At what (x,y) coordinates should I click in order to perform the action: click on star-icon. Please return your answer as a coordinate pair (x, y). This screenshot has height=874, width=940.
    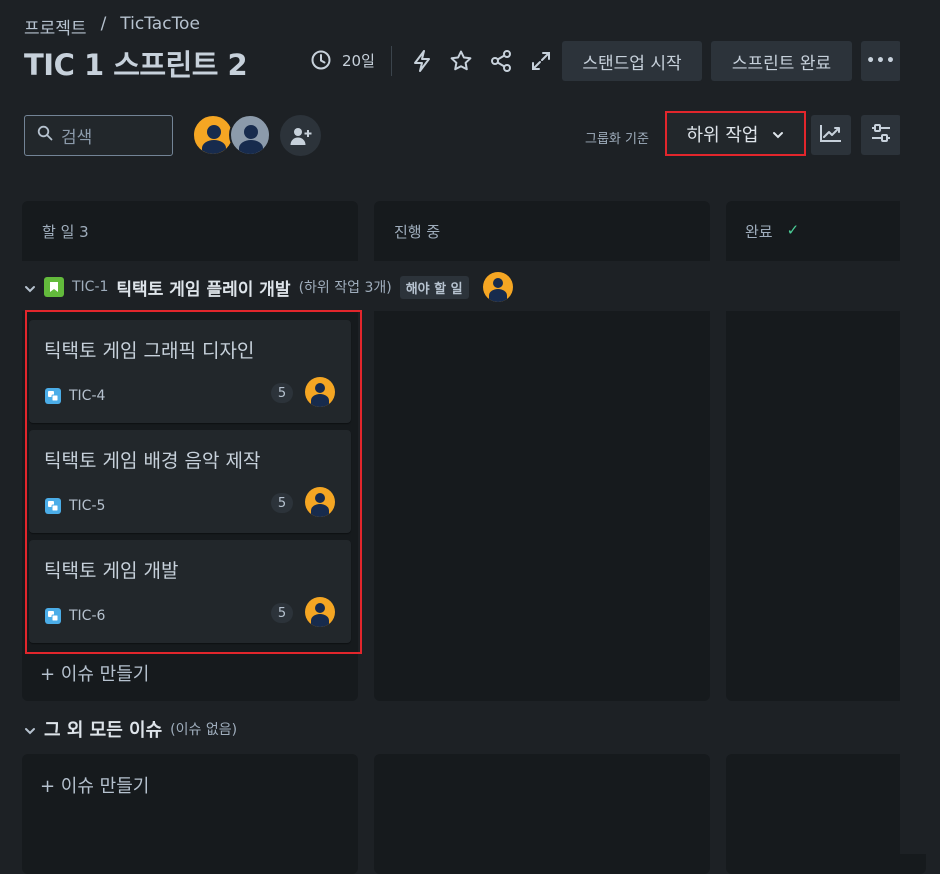
    Looking at the image, I should click on (461, 61).